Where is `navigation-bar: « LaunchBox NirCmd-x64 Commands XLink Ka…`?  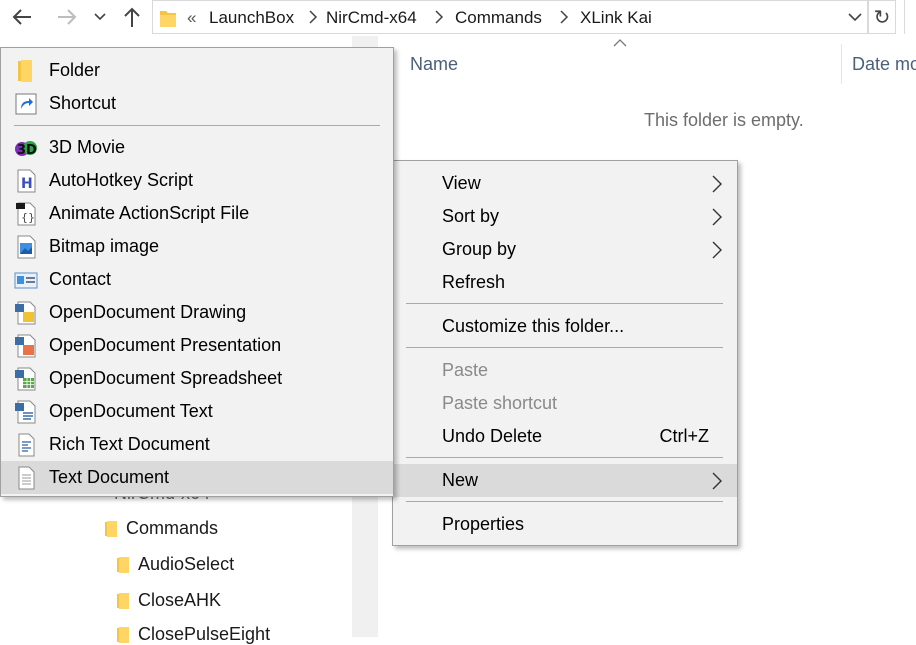 navigation-bar: « LaunchBox NirCmd-x64 Commands XLink Ka… is located at coordinates (458, 18).